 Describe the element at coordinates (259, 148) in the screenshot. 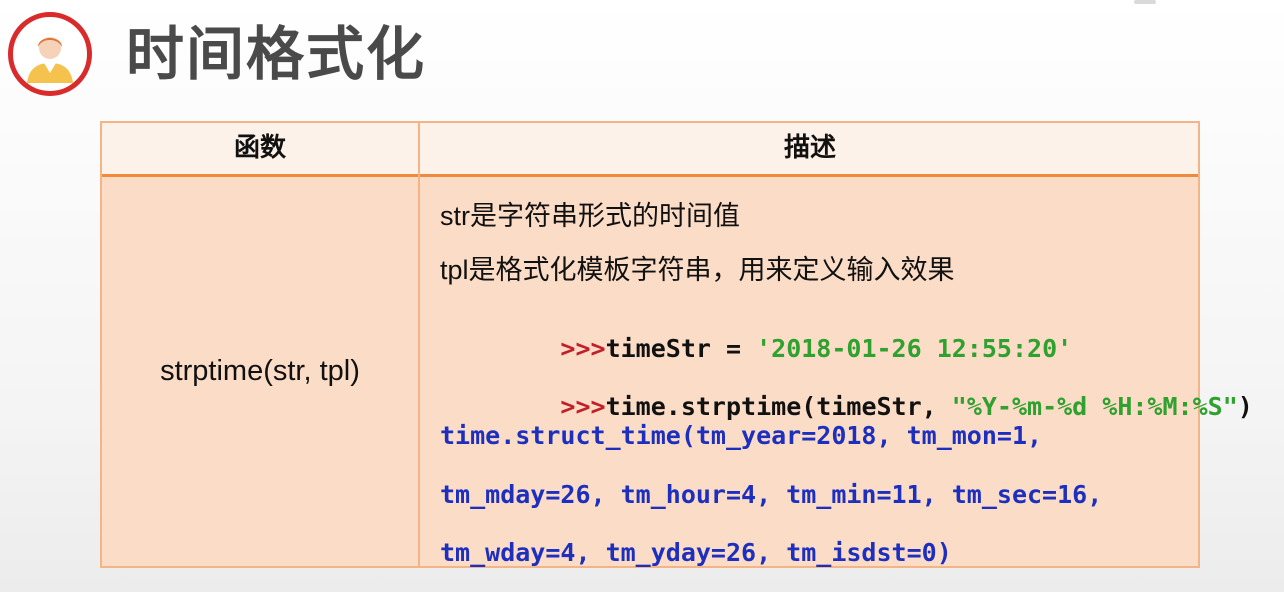

I see `header-function: 函数` at that location.